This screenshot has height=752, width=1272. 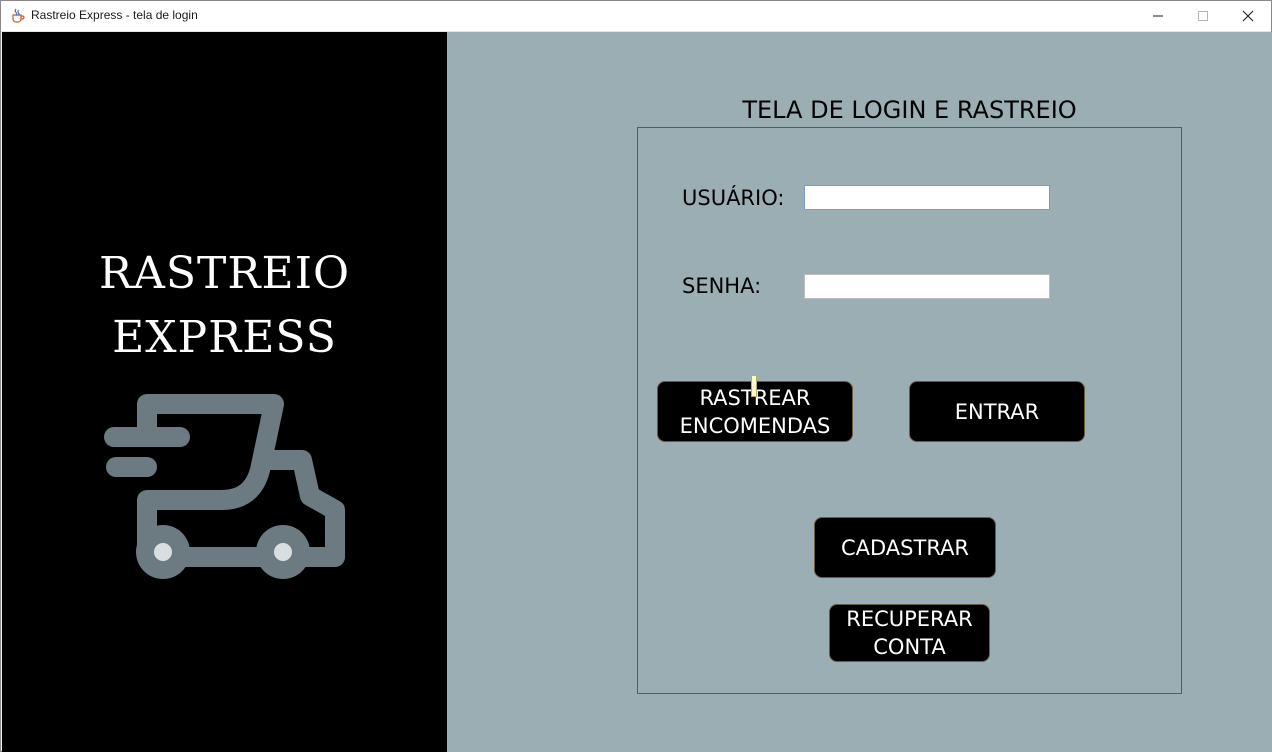 I want to click on close-icon, so click(x=1248, y=16).